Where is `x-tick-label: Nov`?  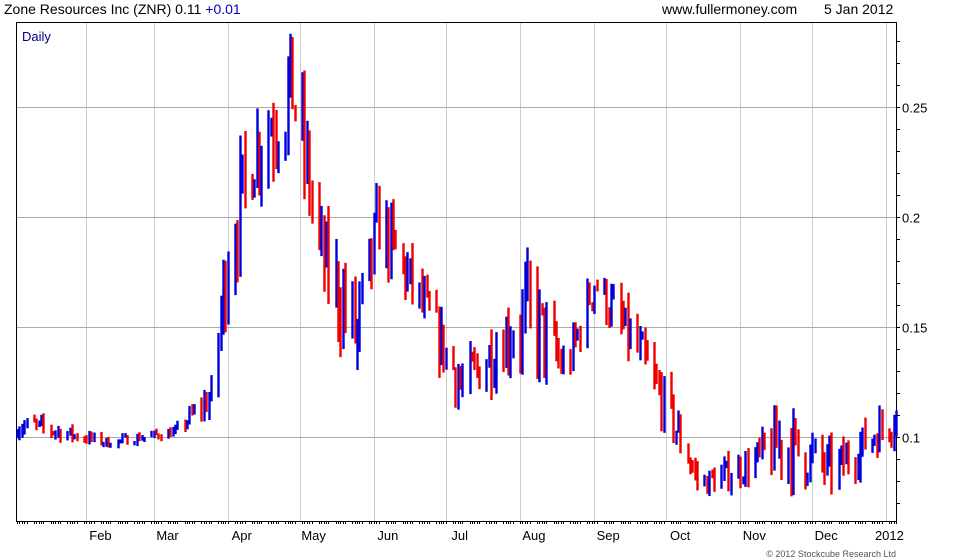 x-tick-label: Nov is located at coordinates (755, 535).